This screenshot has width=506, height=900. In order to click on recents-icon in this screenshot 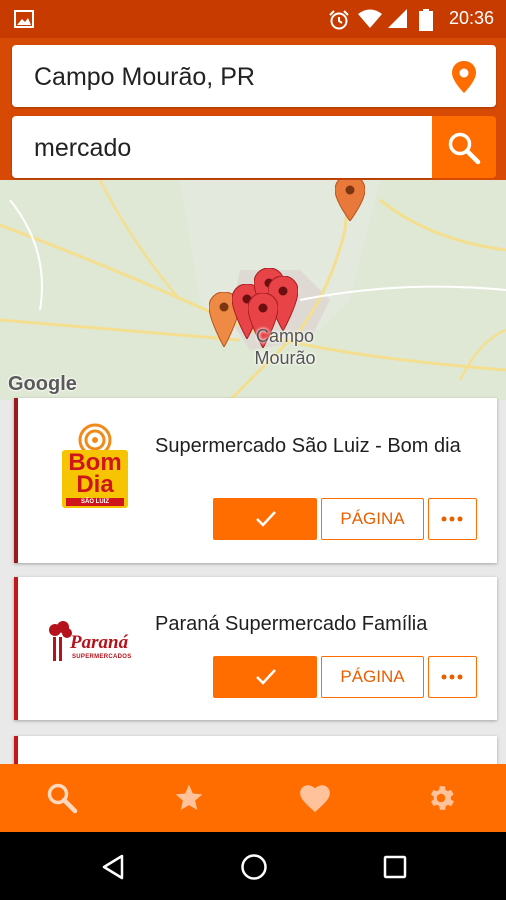, I will do `click(395, 867)`.